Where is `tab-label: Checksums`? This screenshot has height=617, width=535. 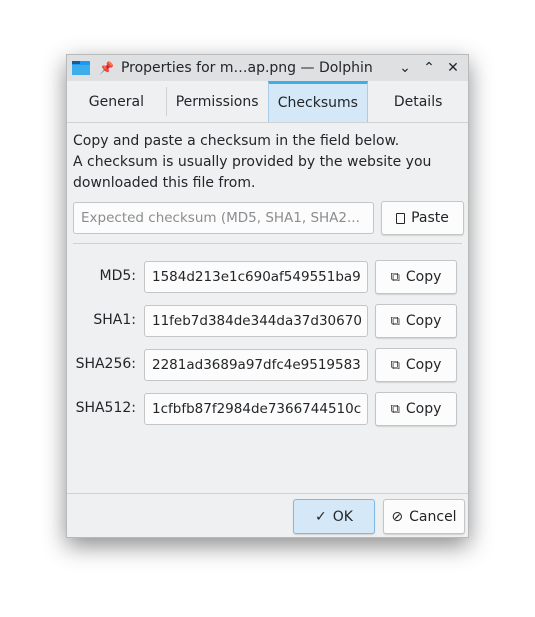
tab-label: Checksums is located at coordinates (317, 103).